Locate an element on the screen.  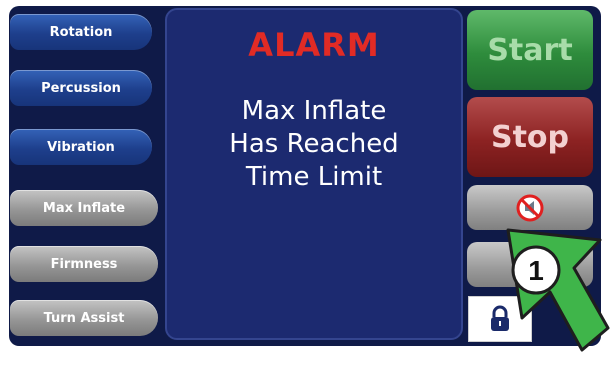
turn-assist-button: Turn Assist is located at coordinates (84, 318).